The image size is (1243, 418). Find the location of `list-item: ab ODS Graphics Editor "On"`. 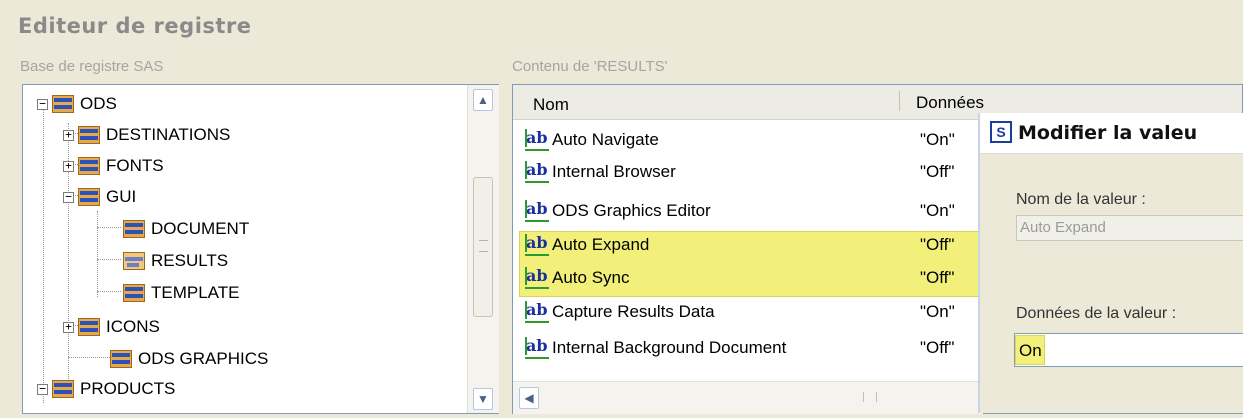

list-item: ab ODS Graphics Editor "On" is located at coordinates (740, 211).